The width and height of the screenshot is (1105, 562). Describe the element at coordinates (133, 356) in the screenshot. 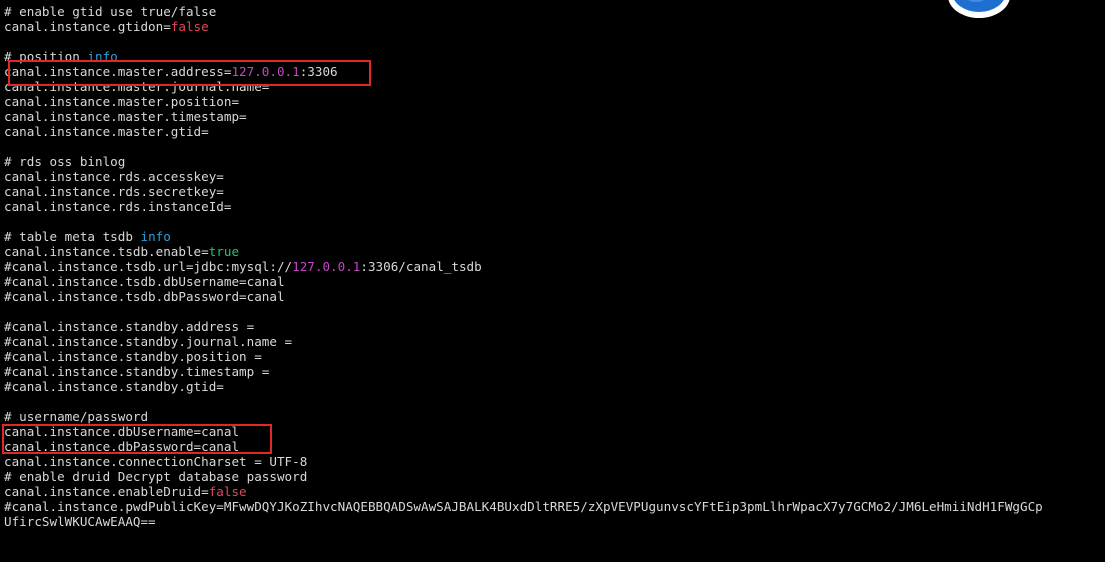

I see `terminal-text-plain: #canal.instance.standby.position =` at that location.